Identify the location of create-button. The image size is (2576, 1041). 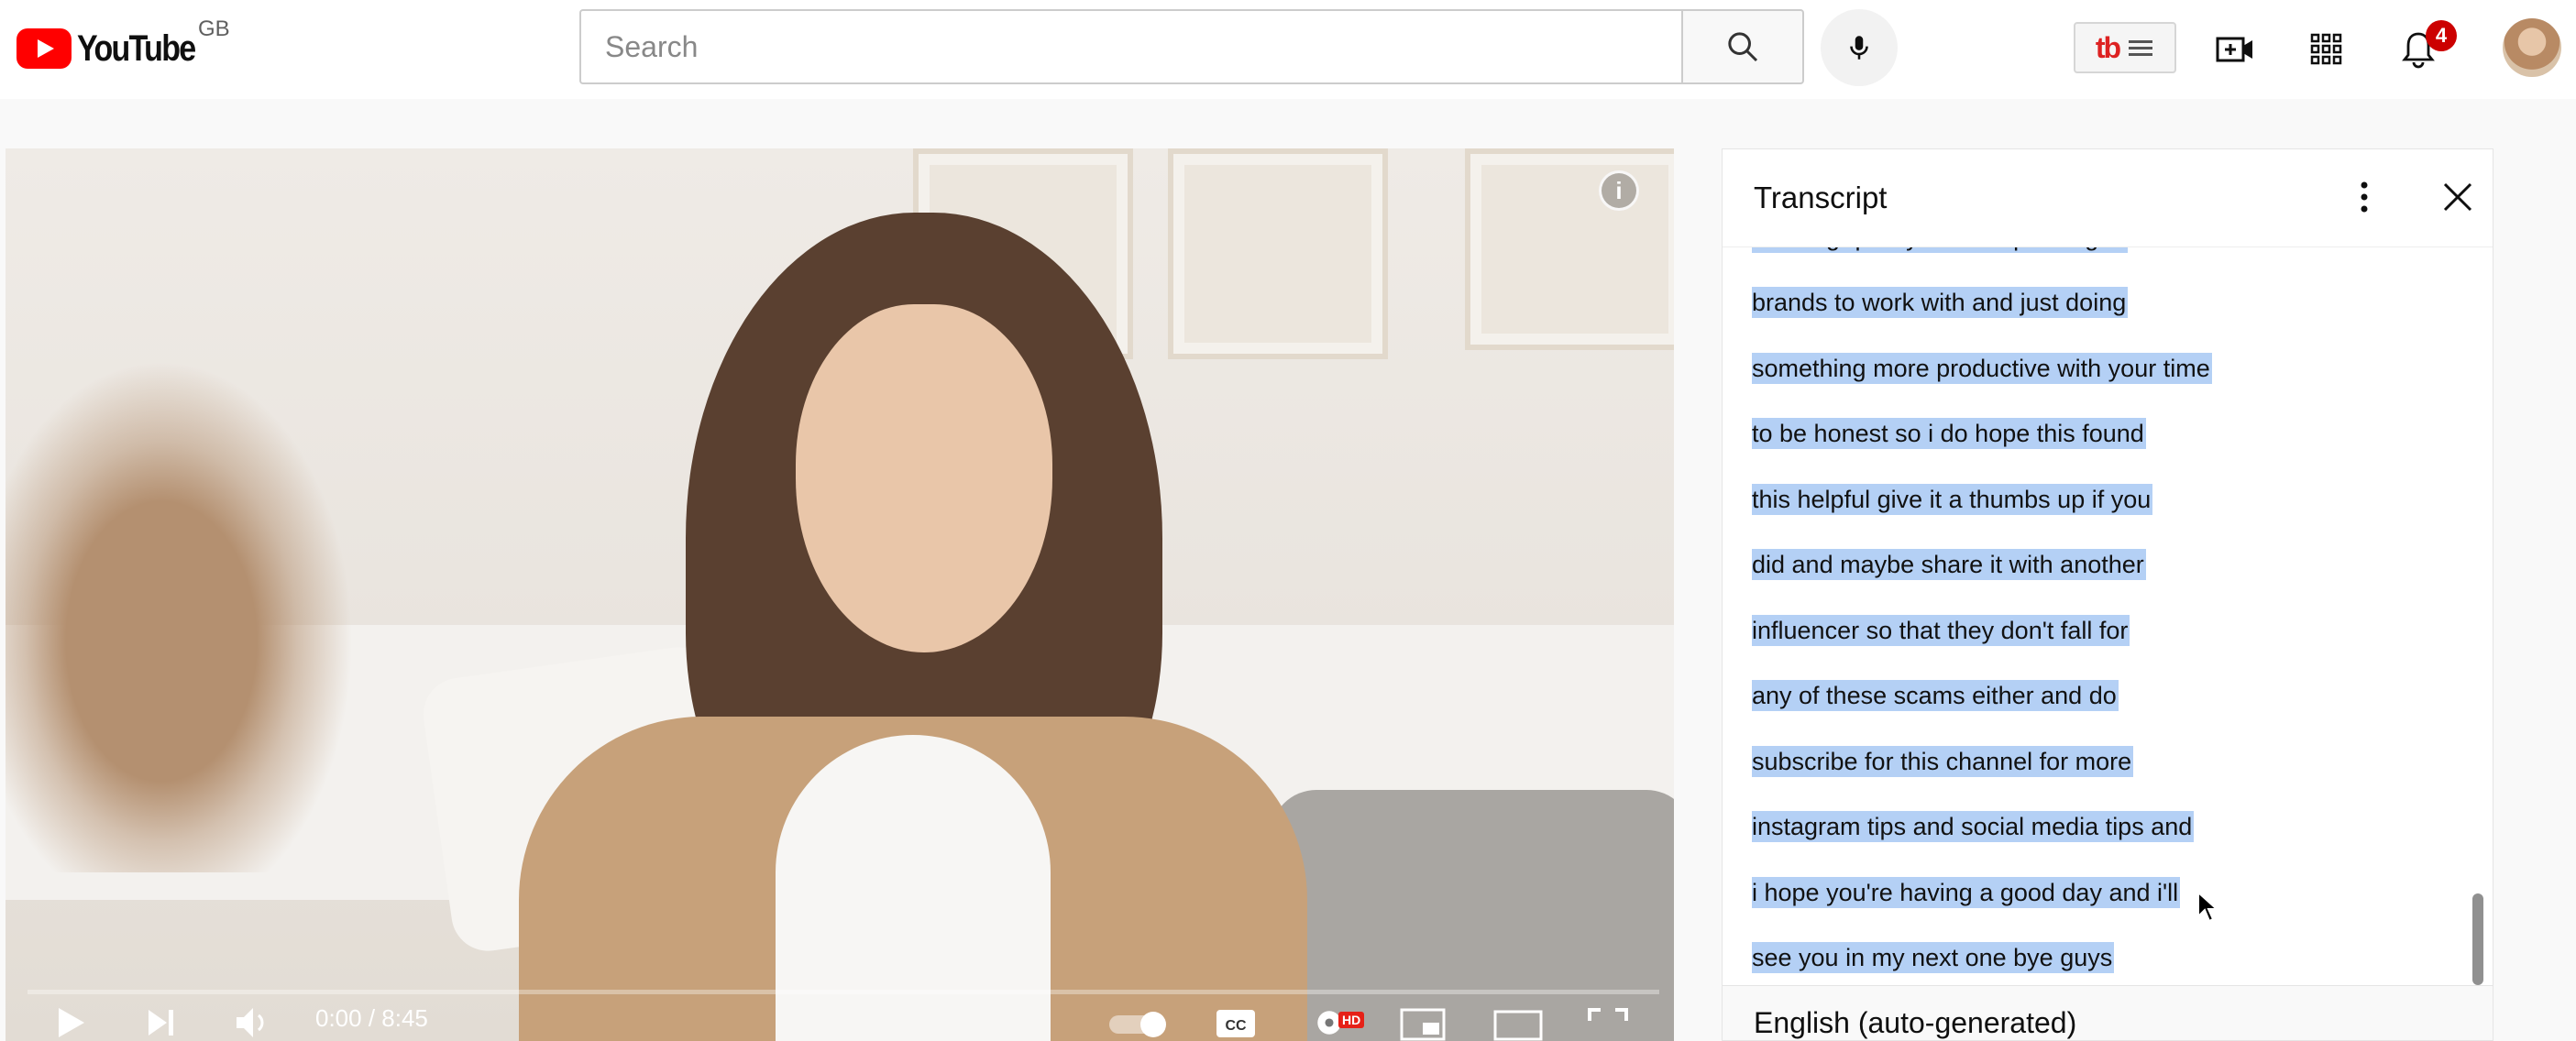
(2234, 49).